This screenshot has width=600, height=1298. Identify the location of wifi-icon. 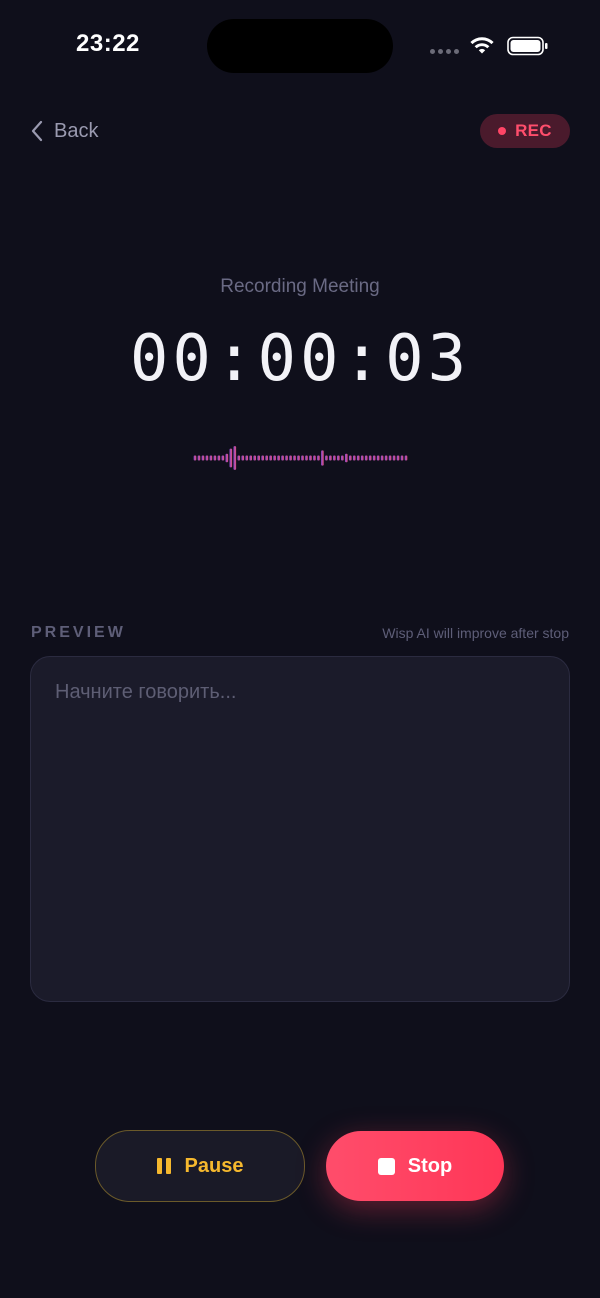
(482, 45).